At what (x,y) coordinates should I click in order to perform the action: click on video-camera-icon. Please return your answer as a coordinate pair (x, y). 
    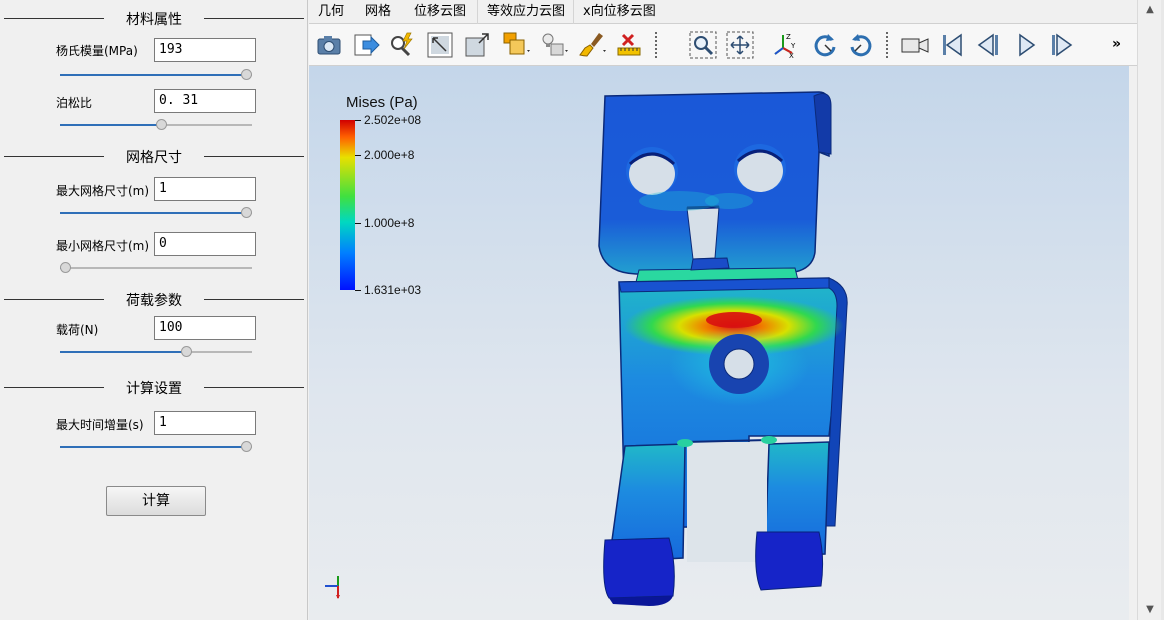
    Looking at the image, I should click on (915, 45).